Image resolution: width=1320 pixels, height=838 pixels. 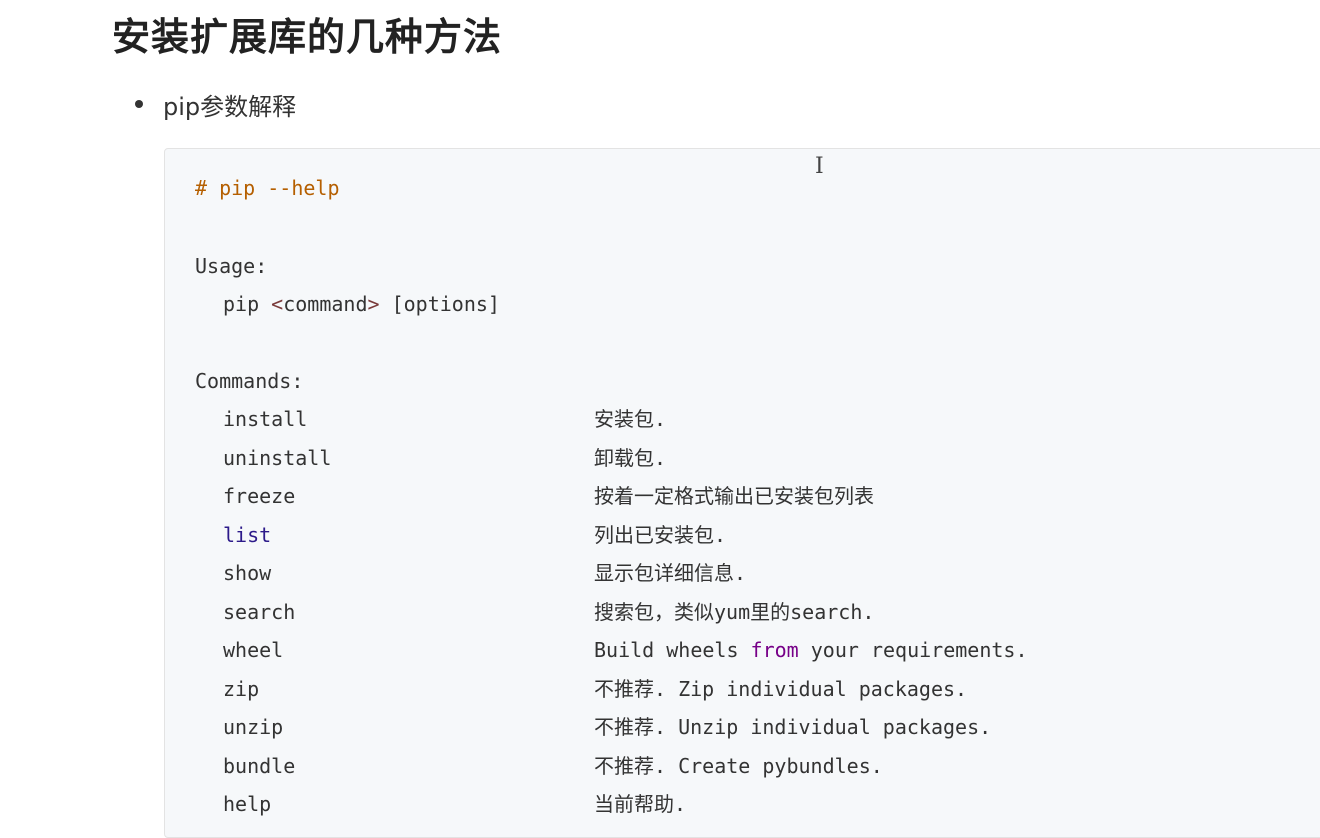 What do you see at coordinates (249, 381) in the screenshot?
I see `commands-label: Commands:` at bounding box center [249, 381].